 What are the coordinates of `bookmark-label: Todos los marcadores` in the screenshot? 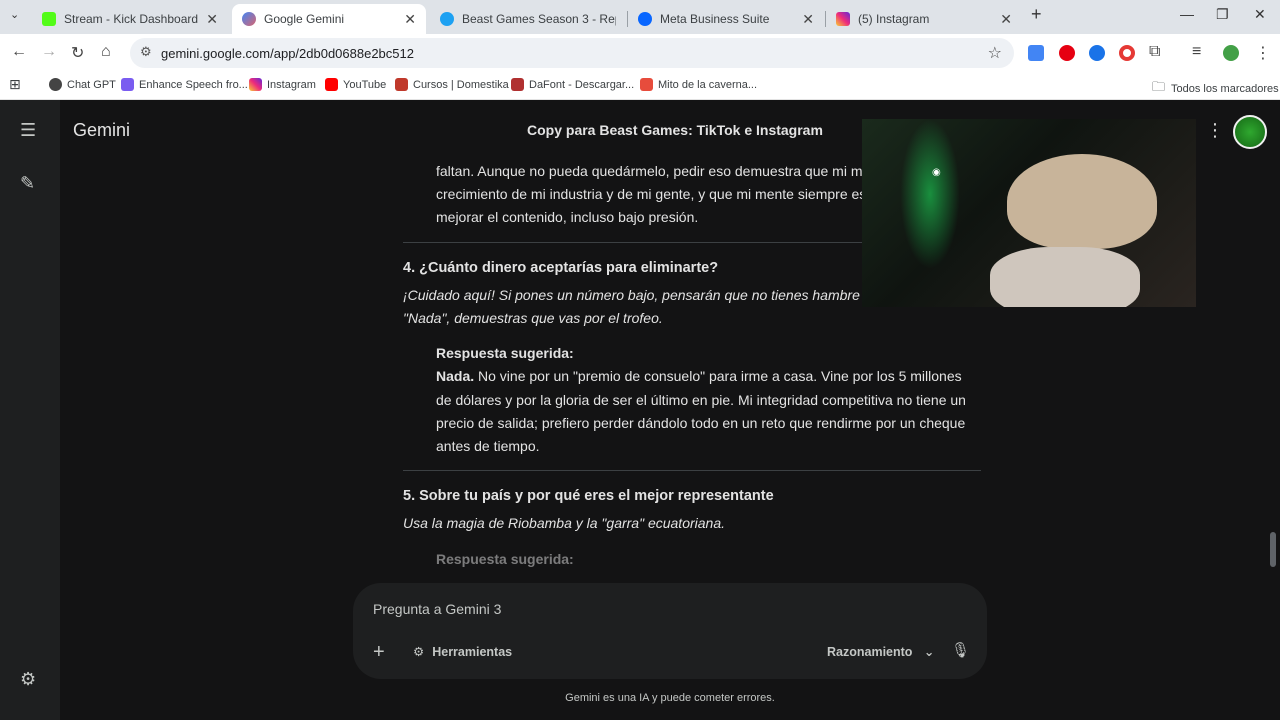 It's located at (1225, 89).